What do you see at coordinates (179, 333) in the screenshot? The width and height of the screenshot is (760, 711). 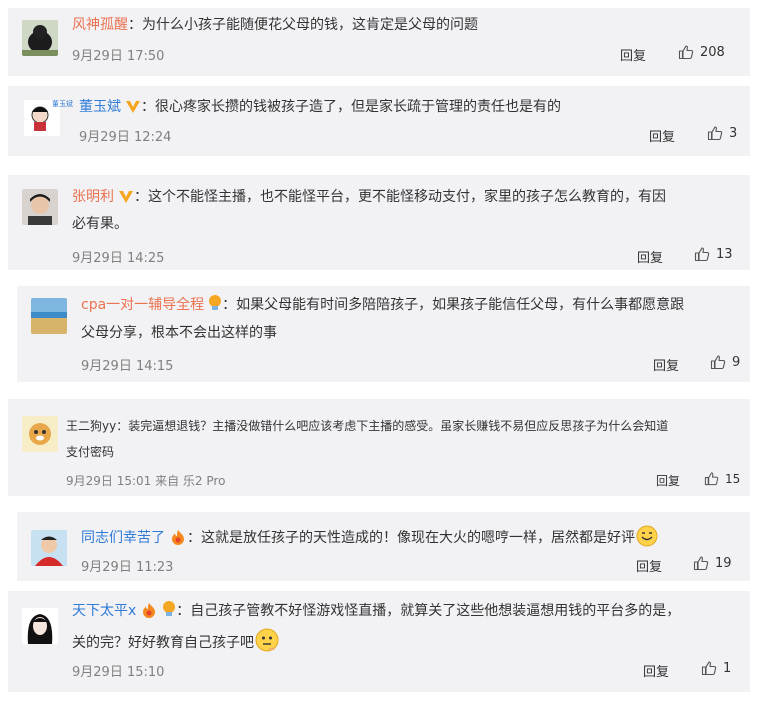 I see `comment-text-continued: 父母分享，根本不会出这样的事` at bounding box center [179, 333].